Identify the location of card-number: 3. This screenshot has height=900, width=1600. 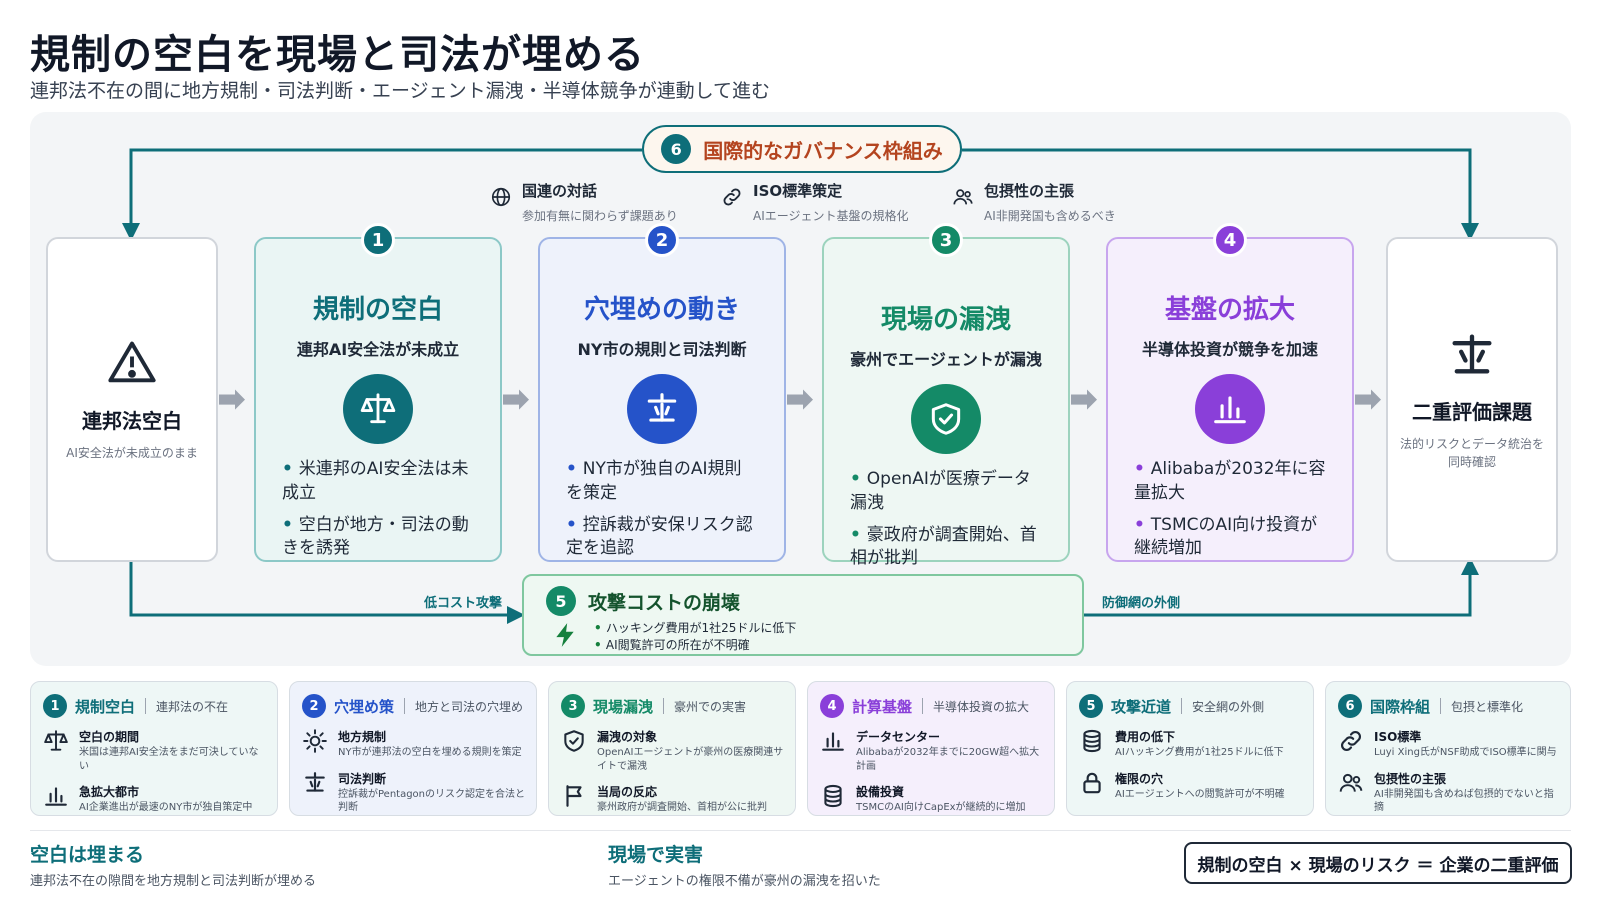
(946, 240).